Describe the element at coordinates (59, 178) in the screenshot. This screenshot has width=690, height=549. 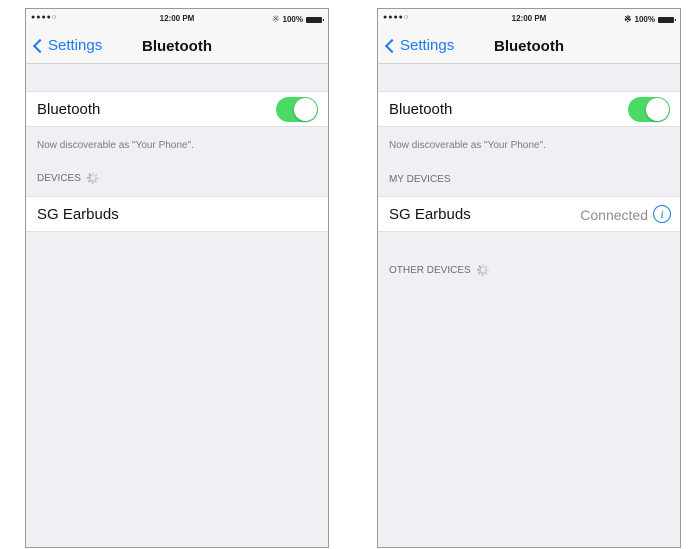
I see `devices-header-label: DEVICES` at that location.